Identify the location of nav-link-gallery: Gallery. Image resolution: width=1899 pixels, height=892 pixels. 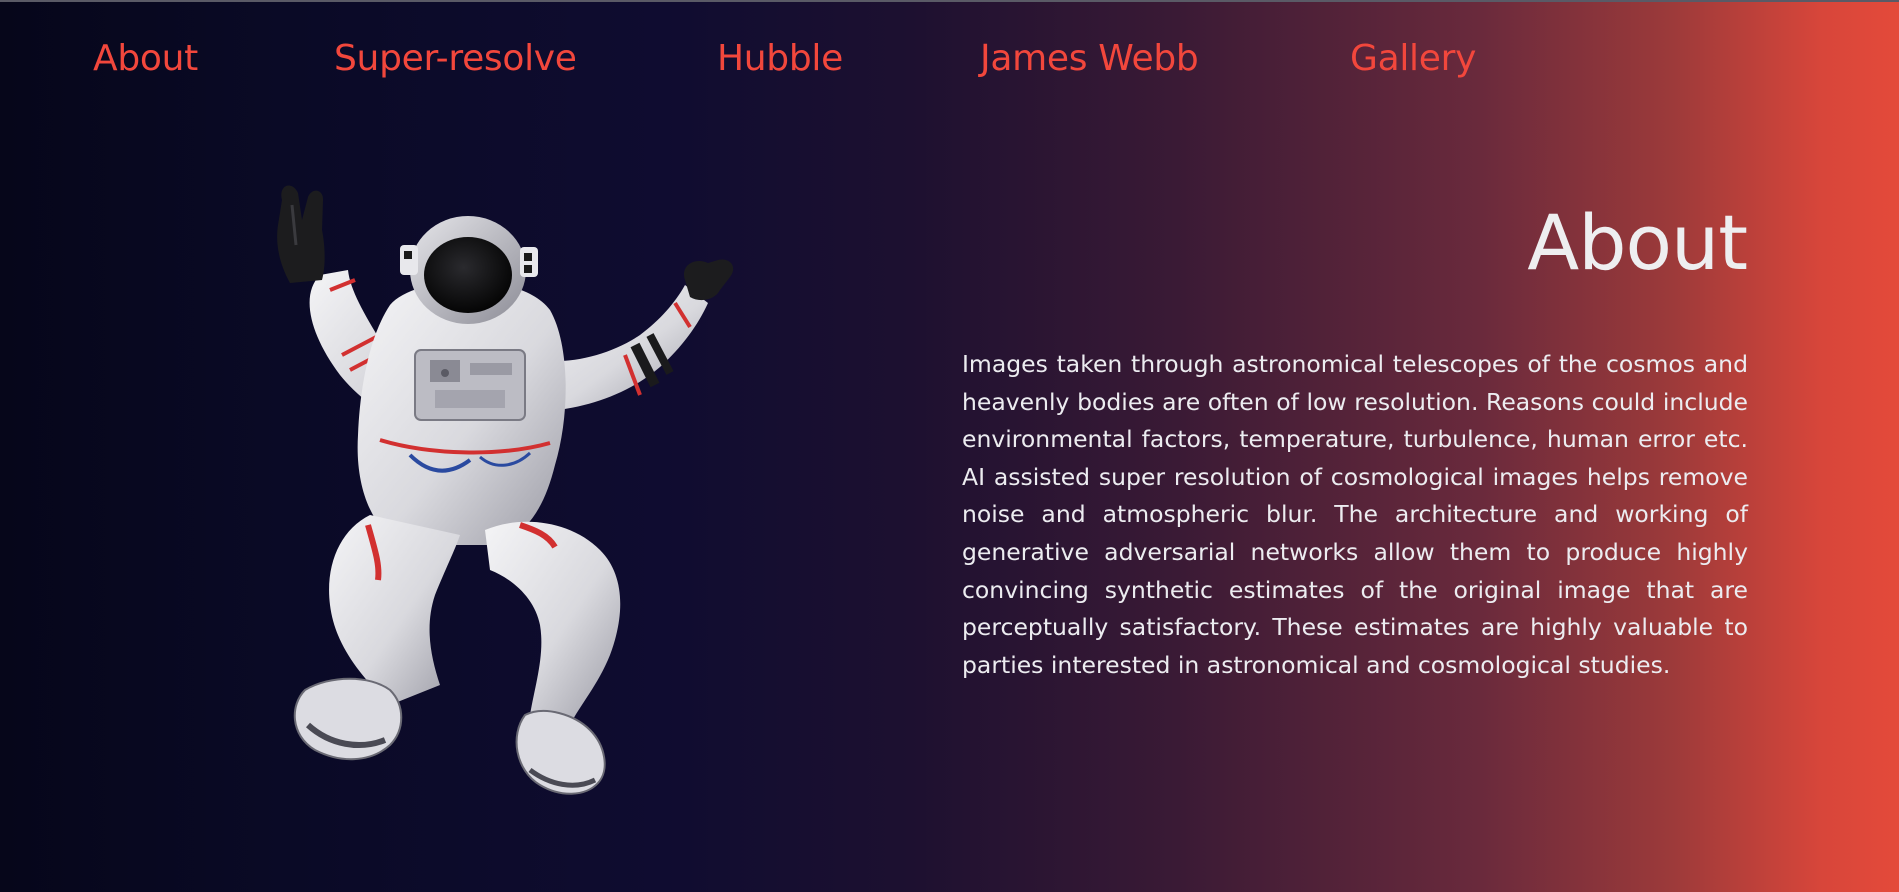
(1413, 58).